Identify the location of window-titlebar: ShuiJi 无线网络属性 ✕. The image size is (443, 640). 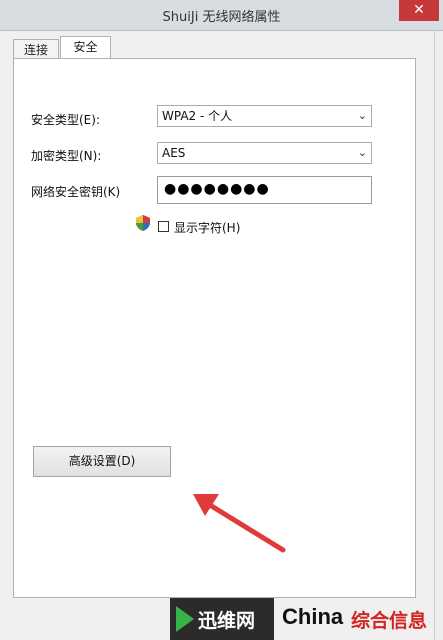
(221, 15).